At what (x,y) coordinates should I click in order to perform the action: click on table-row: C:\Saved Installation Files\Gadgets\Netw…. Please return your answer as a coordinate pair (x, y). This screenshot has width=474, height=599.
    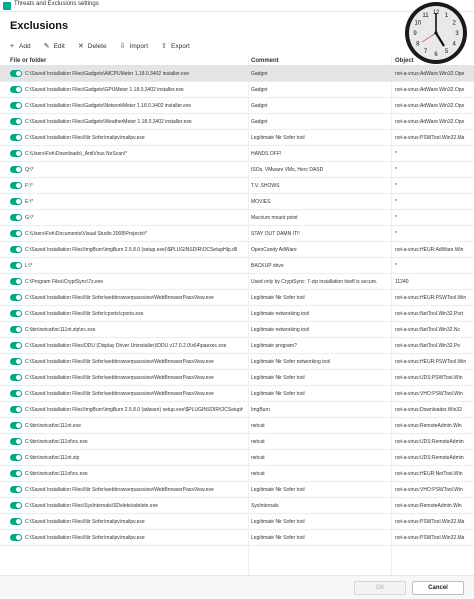
    Looking at the image, I should click on (237, 106).